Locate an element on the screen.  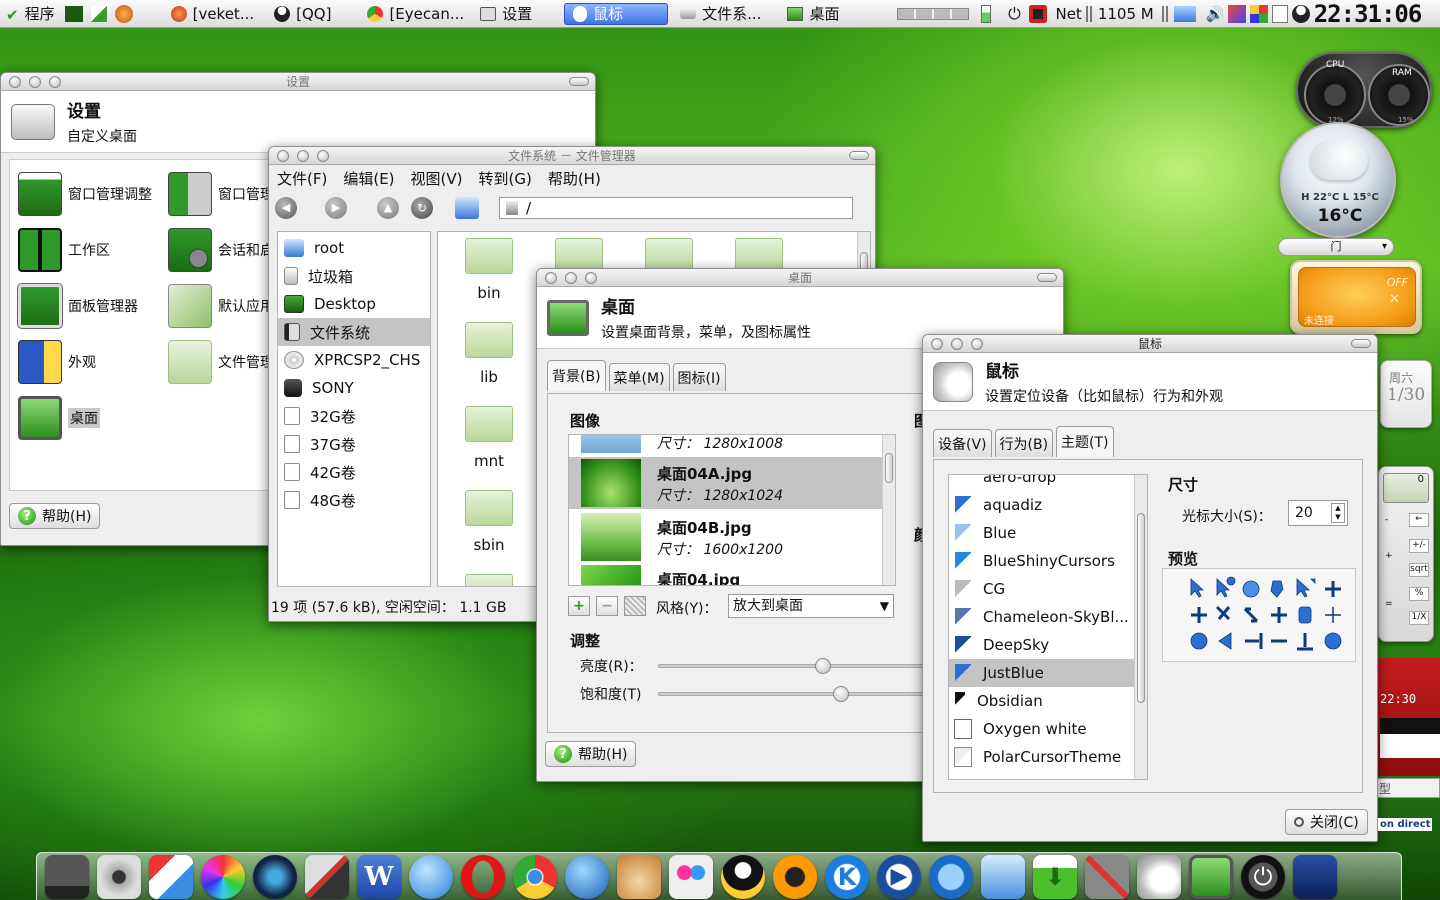
cursor-theme-item: PolarCursorTheme is located at coordinates (1042, 757).